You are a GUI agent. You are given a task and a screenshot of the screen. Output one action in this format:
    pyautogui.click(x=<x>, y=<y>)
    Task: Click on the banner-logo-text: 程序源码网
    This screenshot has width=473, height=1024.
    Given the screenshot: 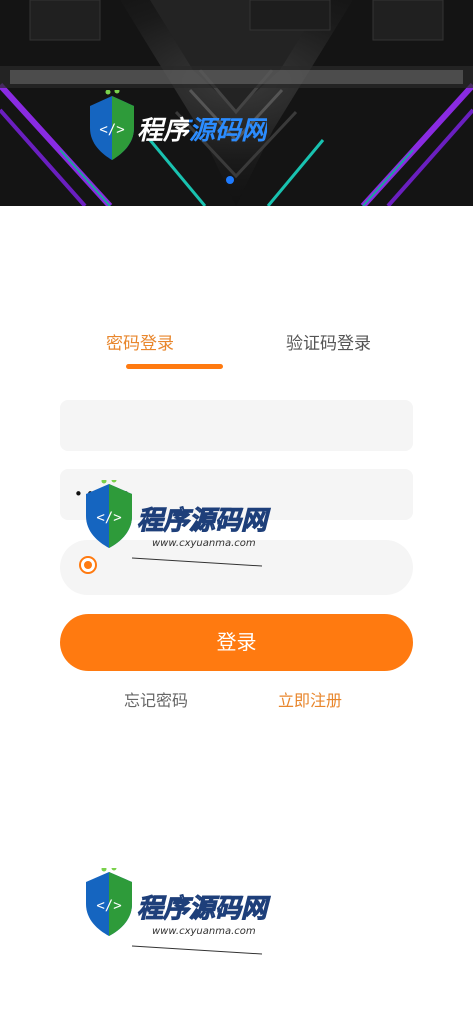 What is the action you would take?
    pyautogui.click(x=202, y=131)
    